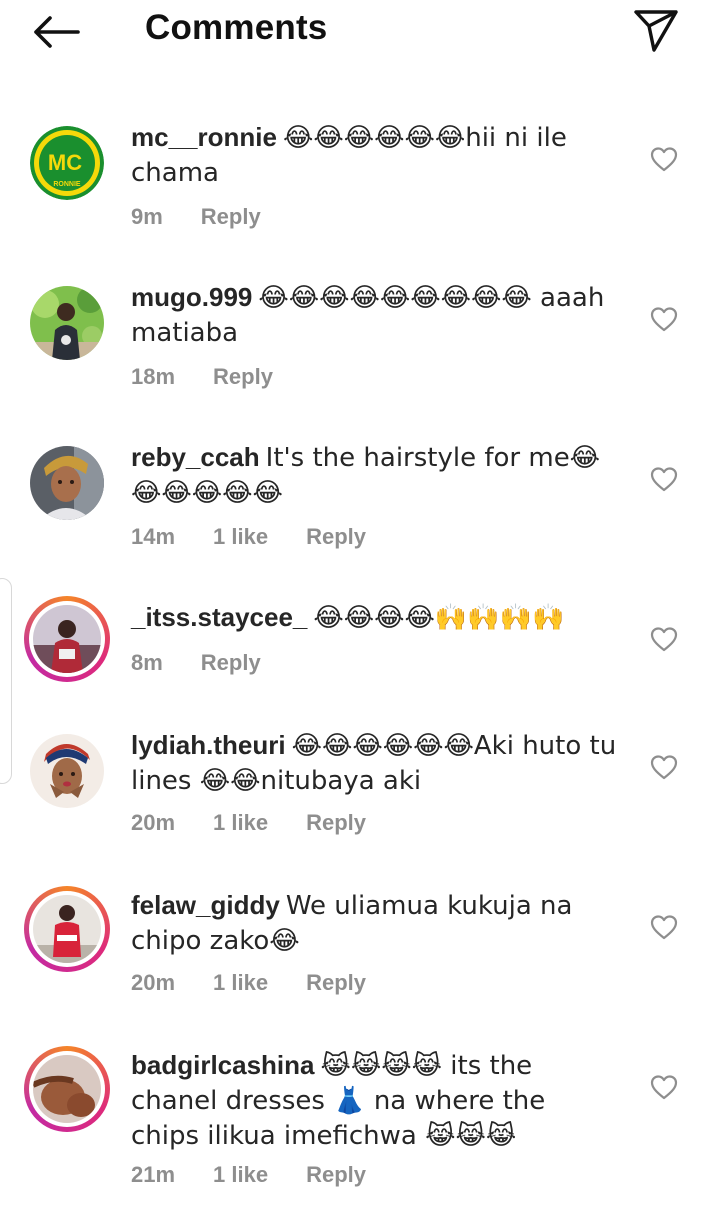 The image size is (720, 1211). What do you see at coordinates (376, 475) in the screenshot?
I see `comment-text: reby_ccah It's the hairstyle for me😂😂😂😂😂😂` at bounding box center [376, 475].